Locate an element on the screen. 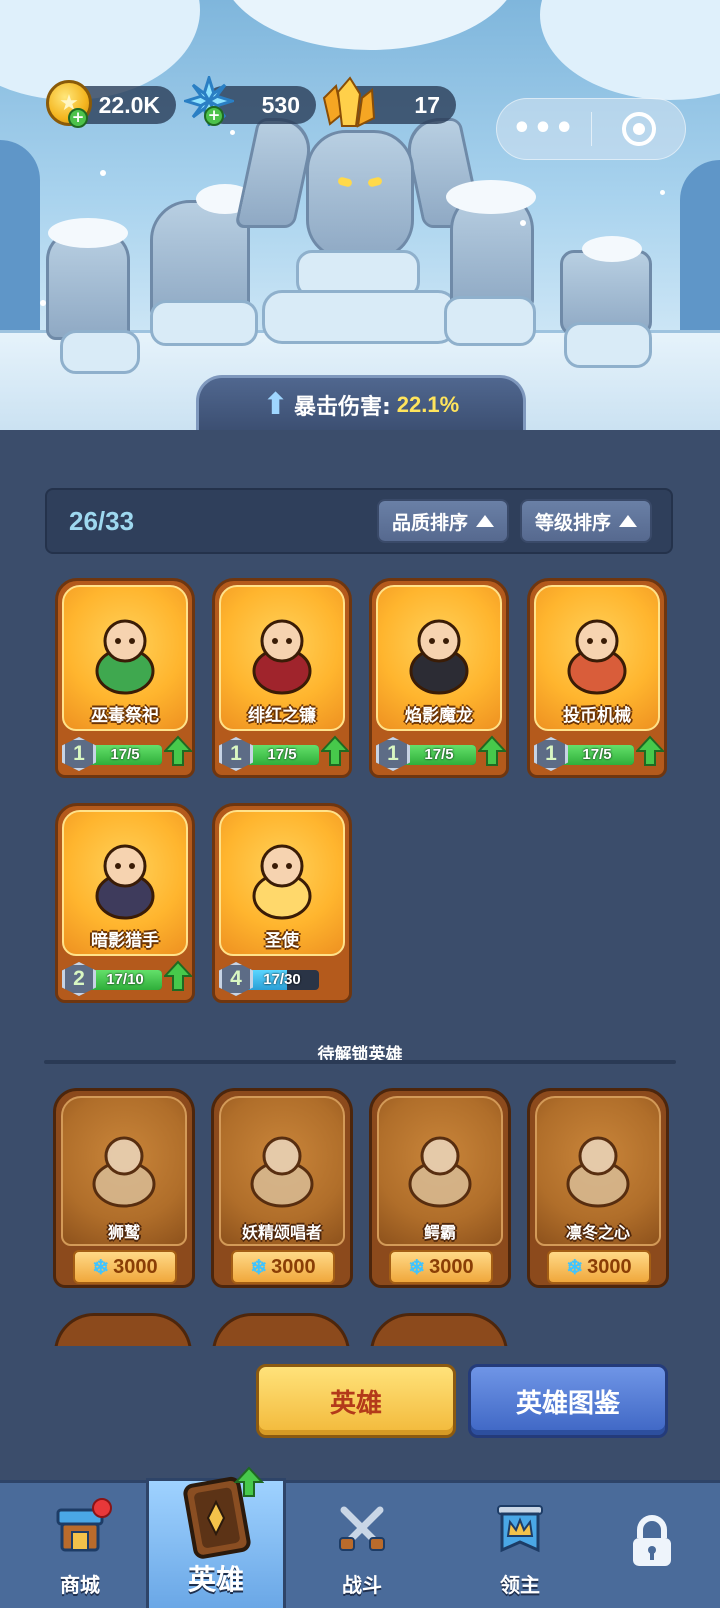  locked-hero-card: 鳄霸 ❄ 3000 is located at coordinates (440, 1188).